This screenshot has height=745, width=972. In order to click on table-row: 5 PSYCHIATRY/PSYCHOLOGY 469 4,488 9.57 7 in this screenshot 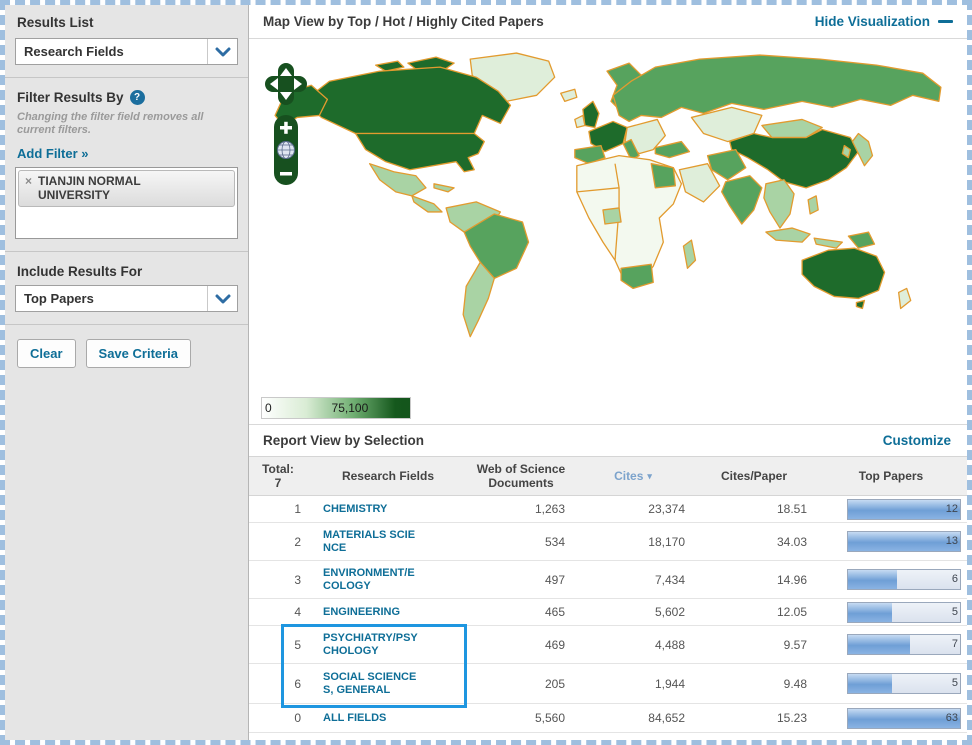, I will do `click(608, 645)`.